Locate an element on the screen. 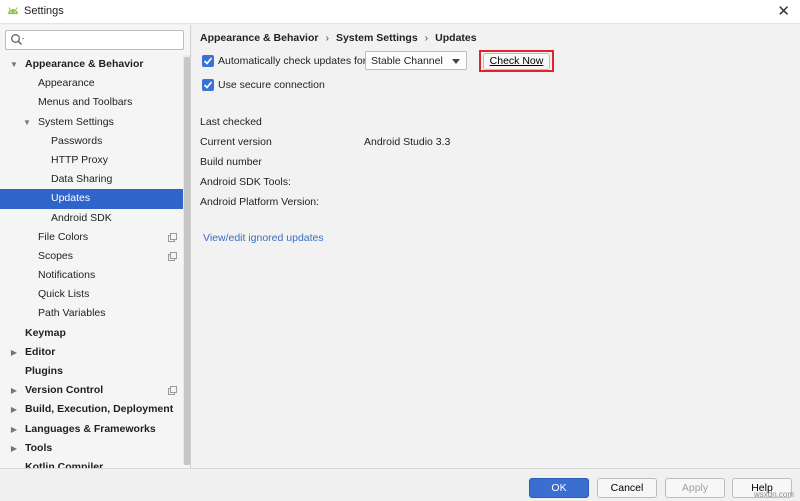 This screenshot has height=501, width=800. sidebar-item-label: Menus and Toolbars is located at coordinates (85, 102).